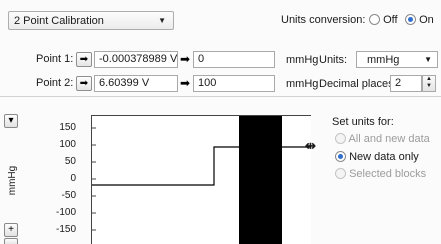 The image size is (441, 244). I want to click on y-tick: 150, so click(67, 127).